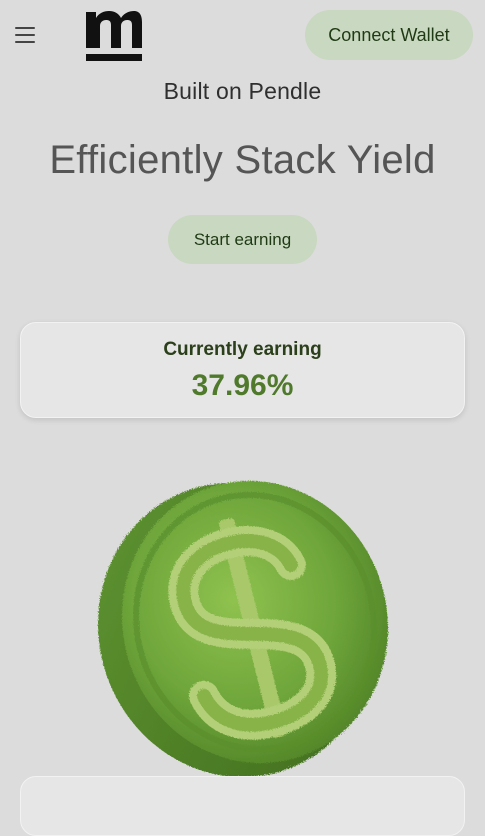 The image size is (485, 836). I want to click on earning-rate-value: 37.96%, so click(242, 385).